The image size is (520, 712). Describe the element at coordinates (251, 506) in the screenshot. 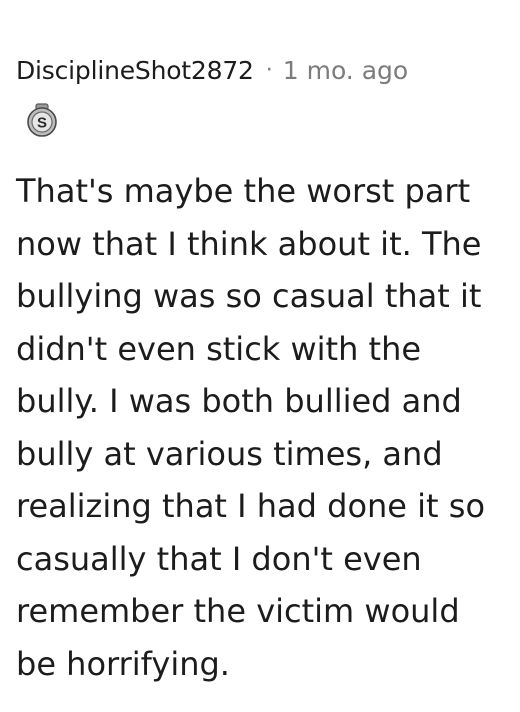

I see `comment-body-line: realizing that I had done it so` at that location.